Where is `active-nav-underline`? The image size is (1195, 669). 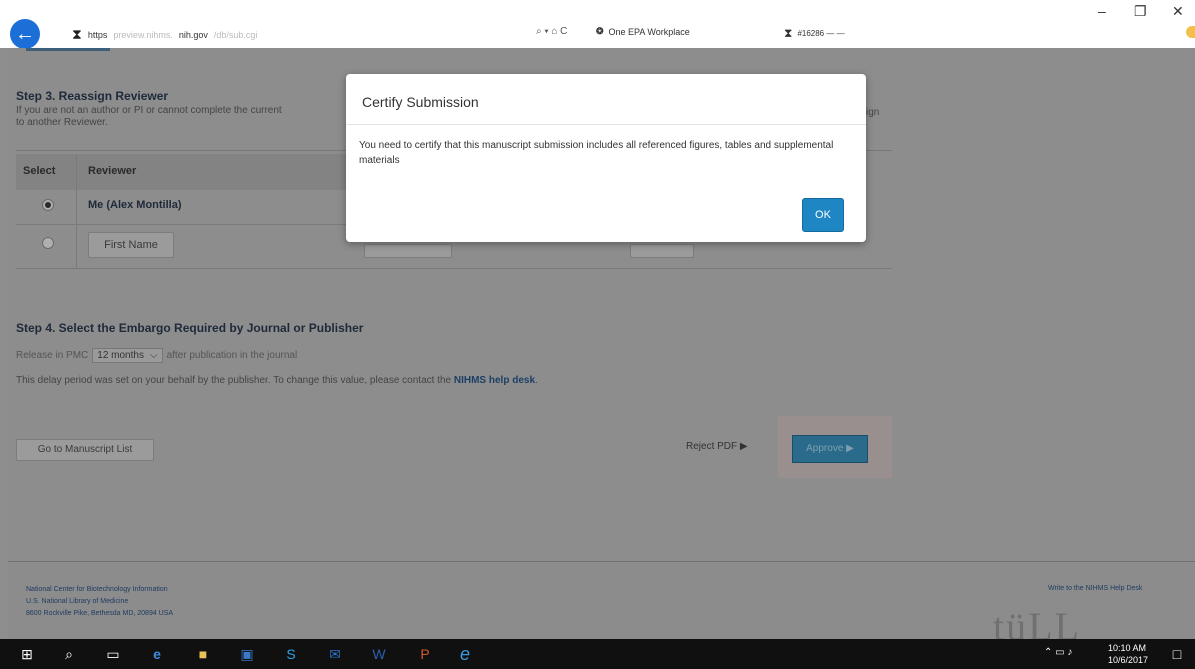
active-nav-underline is located at coordinates (68, 49).